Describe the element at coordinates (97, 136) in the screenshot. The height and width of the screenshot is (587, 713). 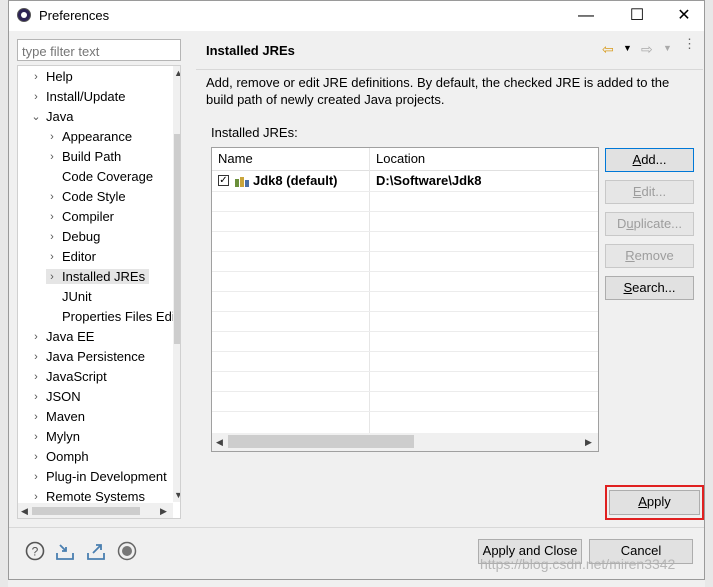
I see `tree-item-label: Appearance` at that location.